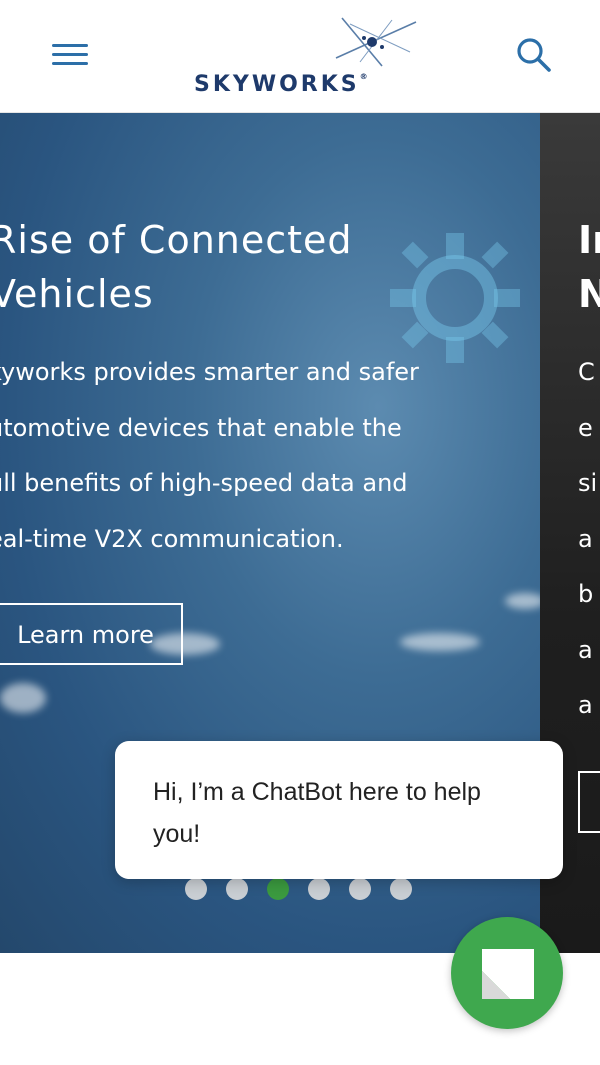 The image size is (600, 1065). What do you see at coordinates (307, 56) in the screenshot?
I see `skyworks-logo: SKYWORKS®` at bounding box center [307, 56].